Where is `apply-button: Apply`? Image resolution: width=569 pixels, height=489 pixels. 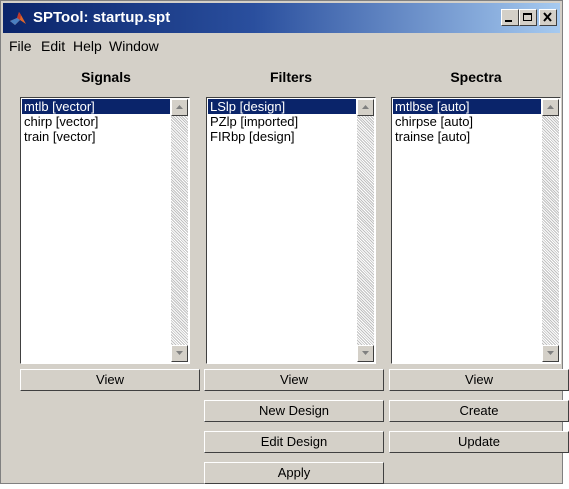
apply-button: Apply is located at coordinates (294, 473).